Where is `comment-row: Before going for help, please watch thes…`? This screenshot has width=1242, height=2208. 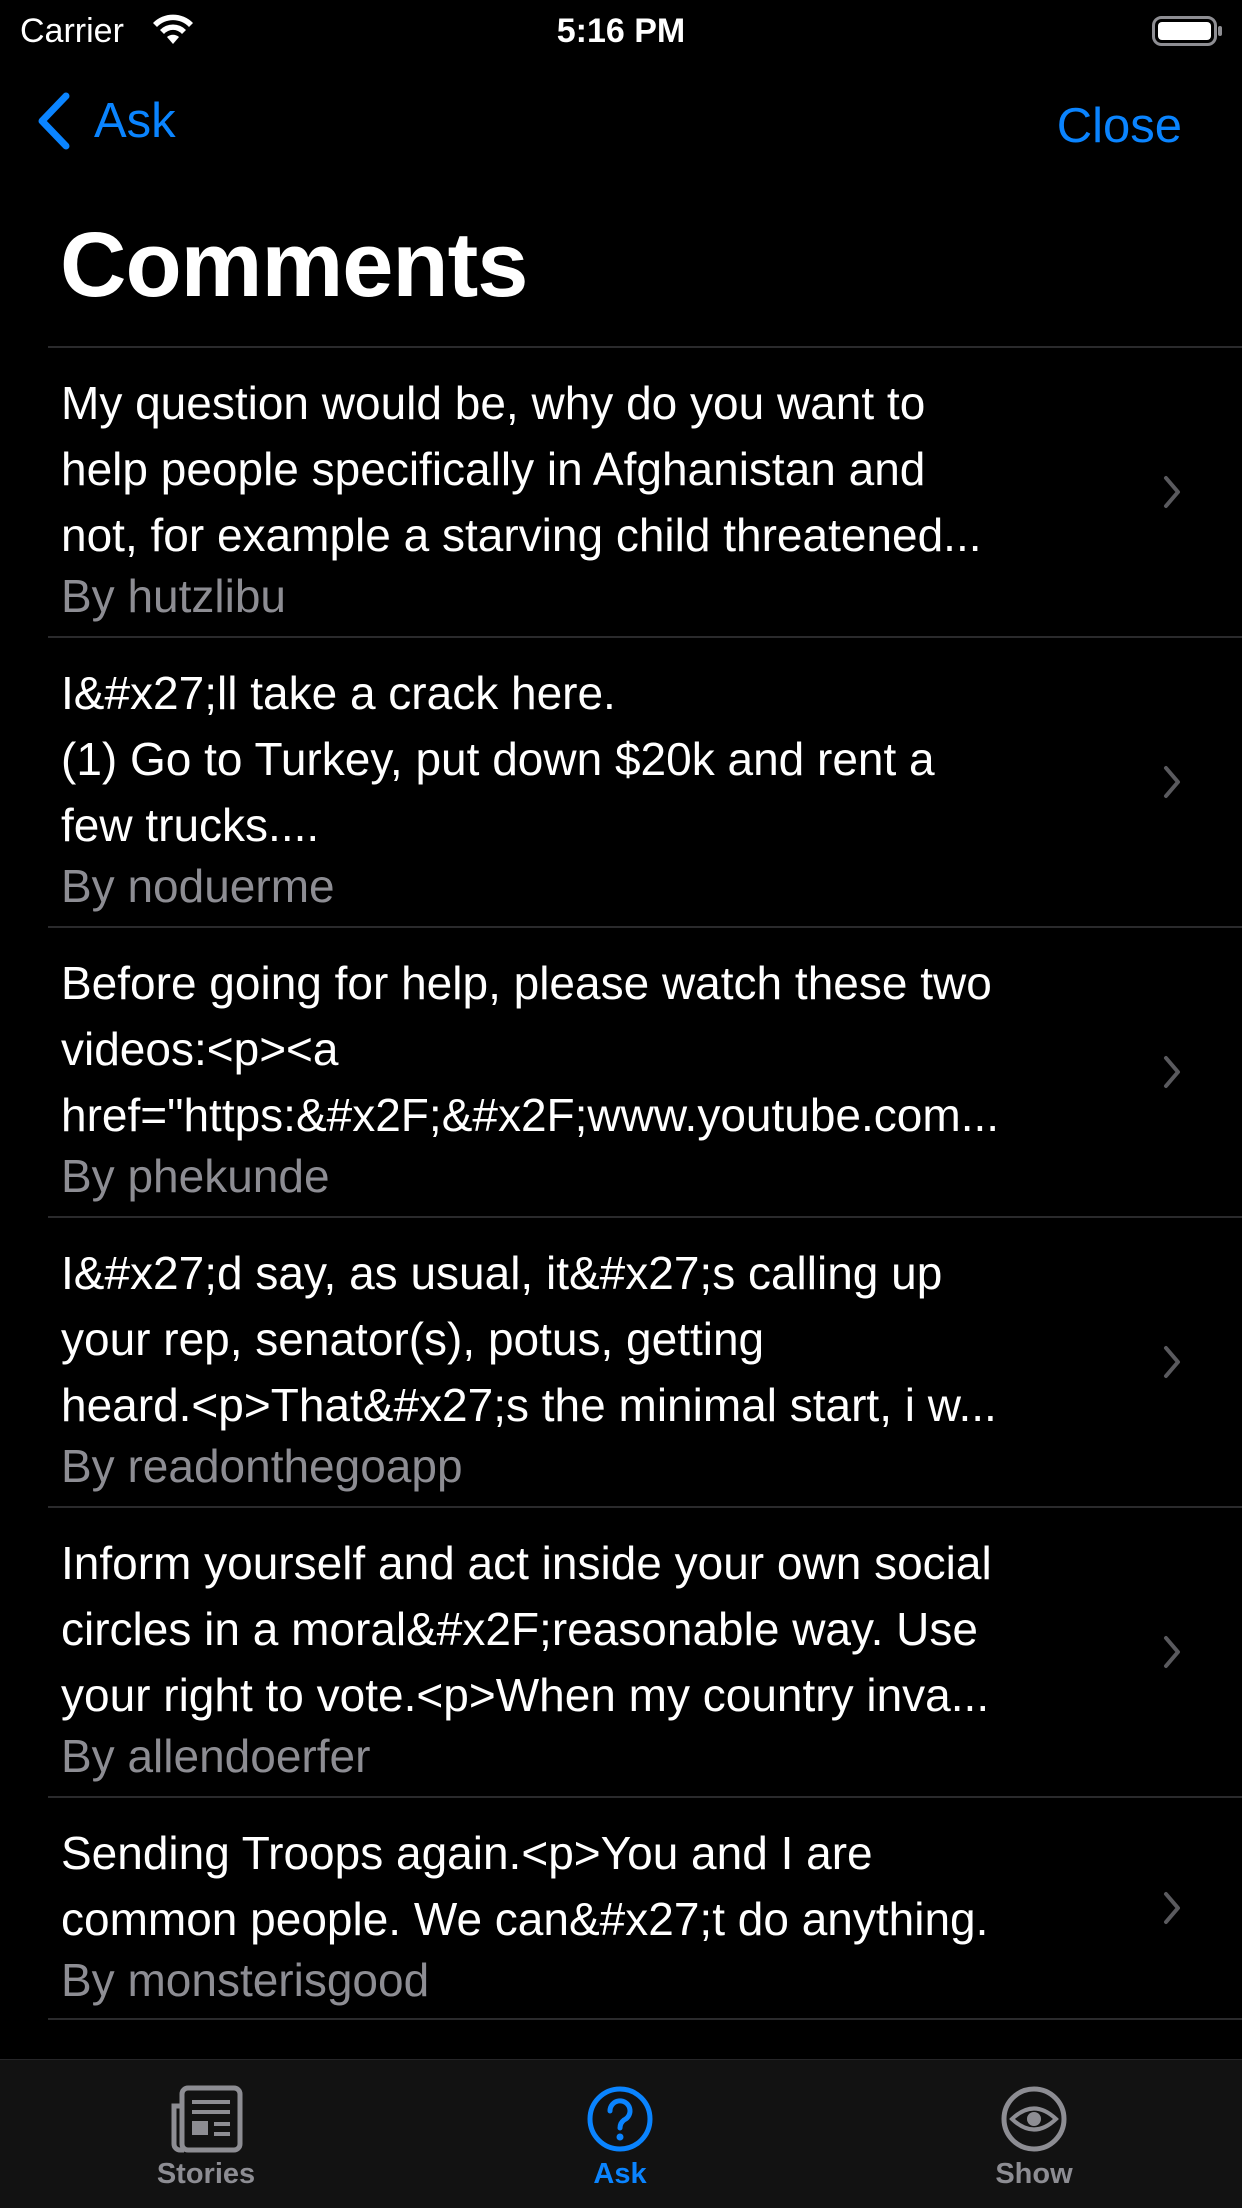 comment-row: Before going for help, please watch thes… is located at coordinates (645, 1071).